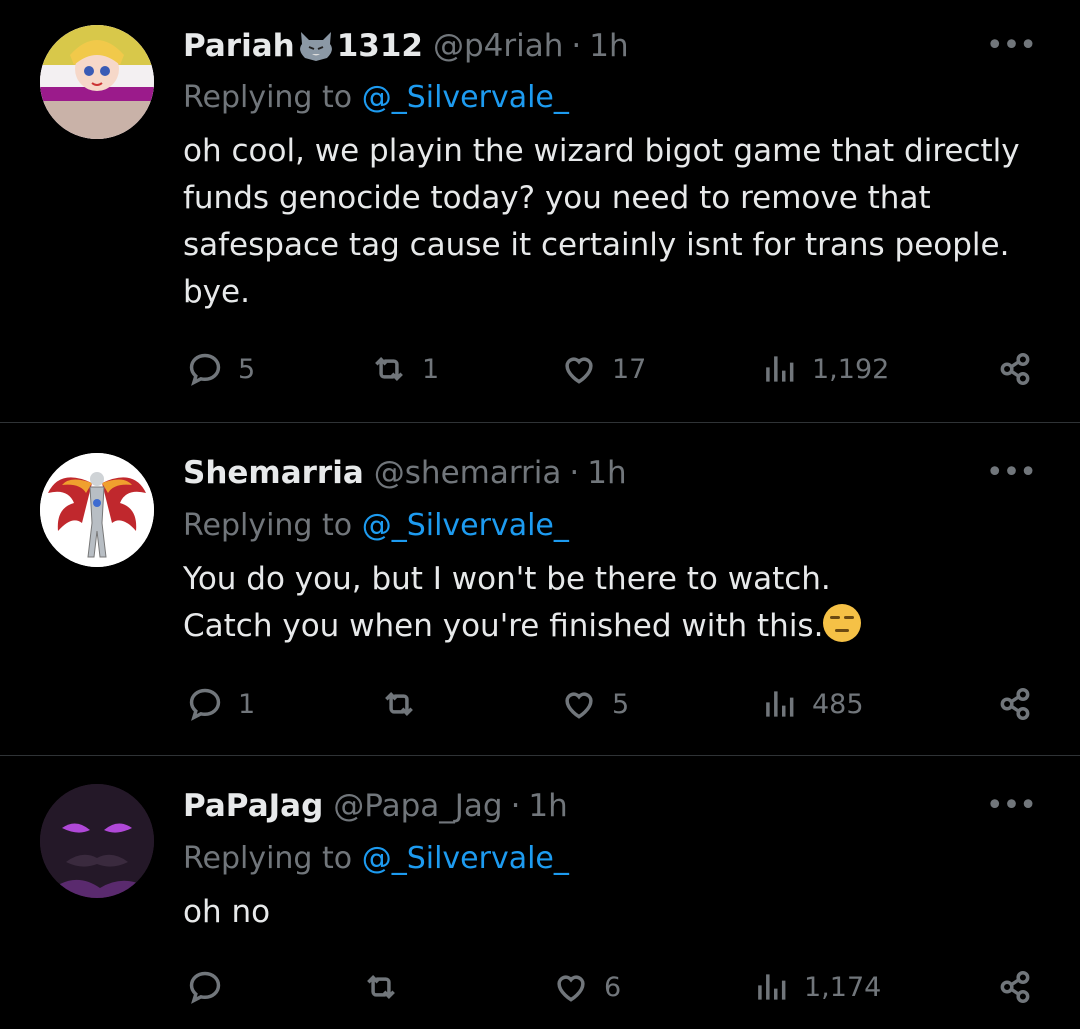  I want to click on display-name: PaPaJag, so click(253, 806).